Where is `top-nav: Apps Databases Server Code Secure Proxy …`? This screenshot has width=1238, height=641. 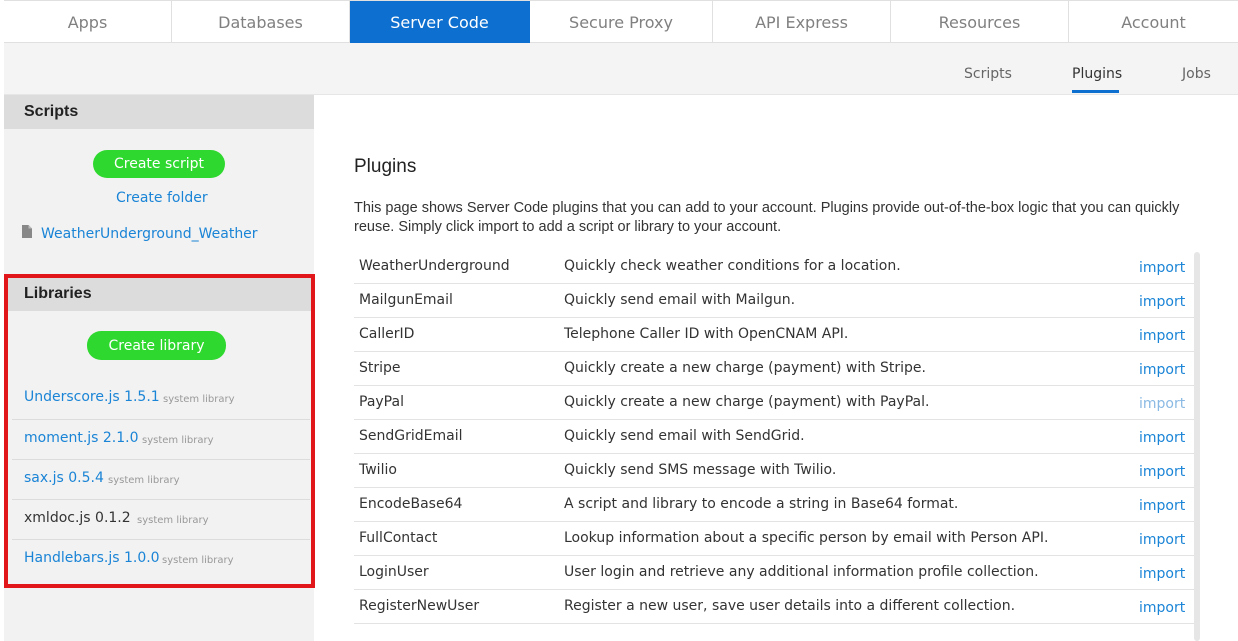 top-nav: Apps Databases Server Code Secure Proxy … is located at coordinates (621, 21).